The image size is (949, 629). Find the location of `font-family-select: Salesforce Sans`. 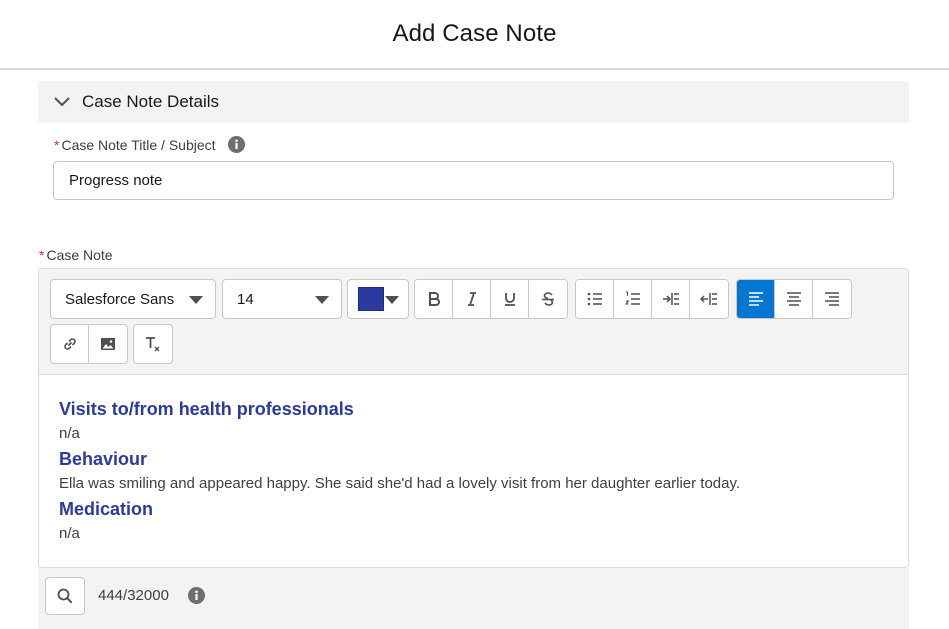

font-family-select: Salesforce Sans is located at coordinates (133, 299).